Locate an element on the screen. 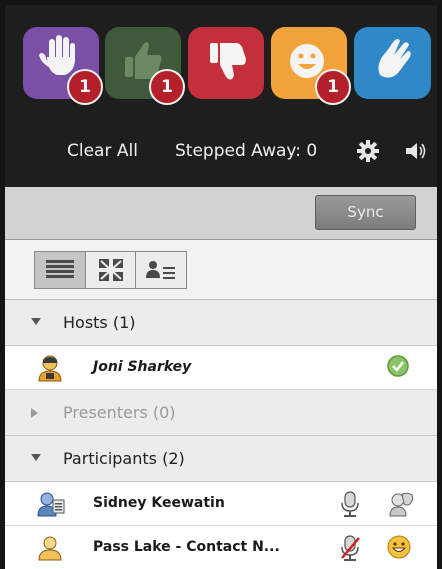 The width and height of the screenshot is (442, 569). hosts-section-title: Hosts (1) is located at coordinates (99, 322).